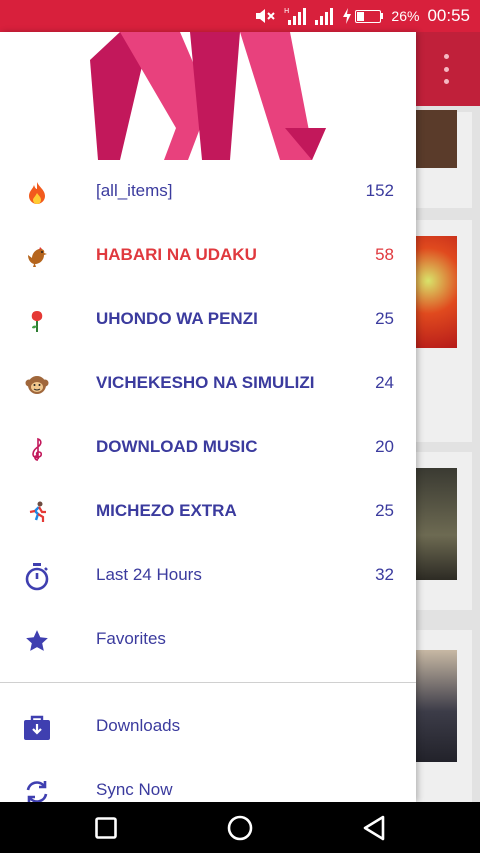 Image resolution: width=480 pixels, height=853 pixels. What do you see at coordinates (37, 193) in the screenshot?
I see `fire-icon` at bounding box center [37, 193].